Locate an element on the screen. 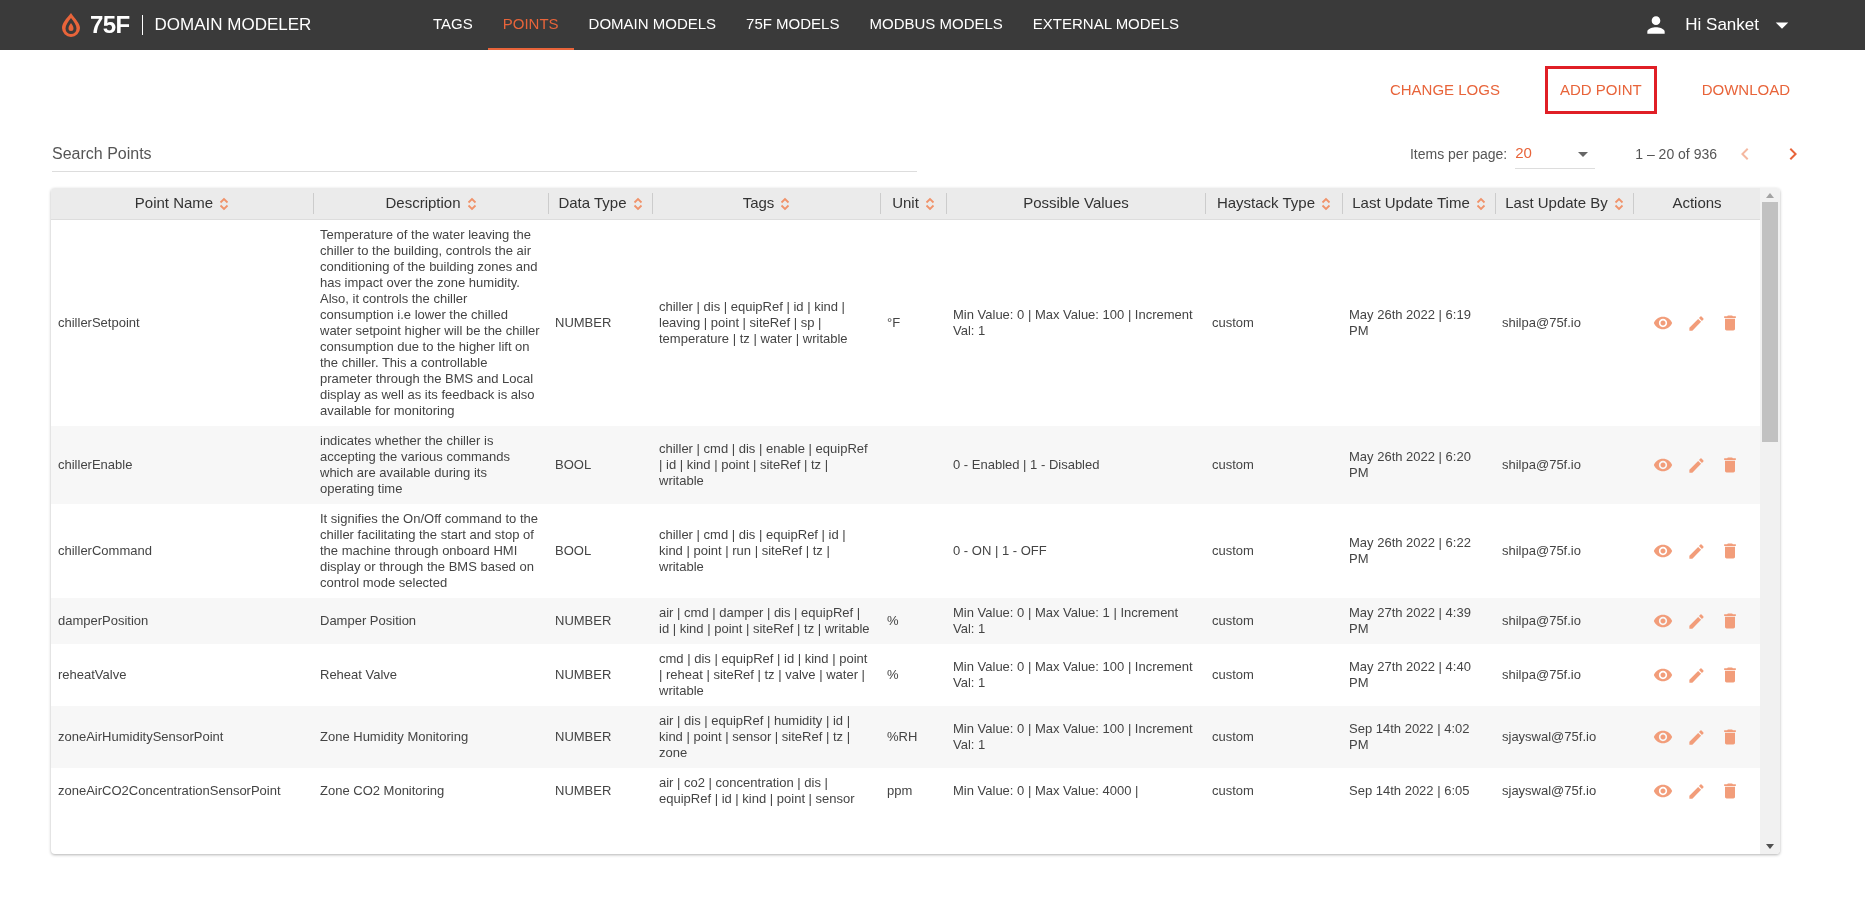 Image resolution: width=1865 pixels, height=899 pixels. table-cell: It signifies the On/Off command to the chiller facilitating the start and stop of the machine through onboard HMI display or through the BMS based on control mode selected is located at coordinates (429, 550).